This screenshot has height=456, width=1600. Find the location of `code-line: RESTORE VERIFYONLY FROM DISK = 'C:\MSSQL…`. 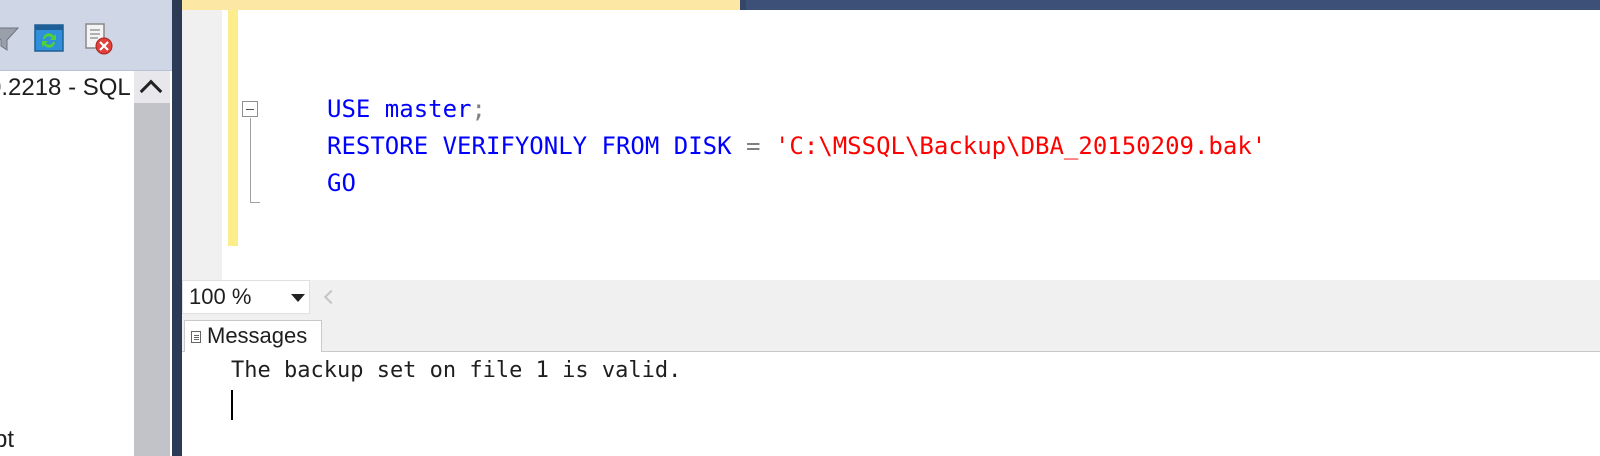

code-line: RESTORE VERIFYONLY FROM DISK = 'C:\MSSQL… is located at coordinates (796, 146).